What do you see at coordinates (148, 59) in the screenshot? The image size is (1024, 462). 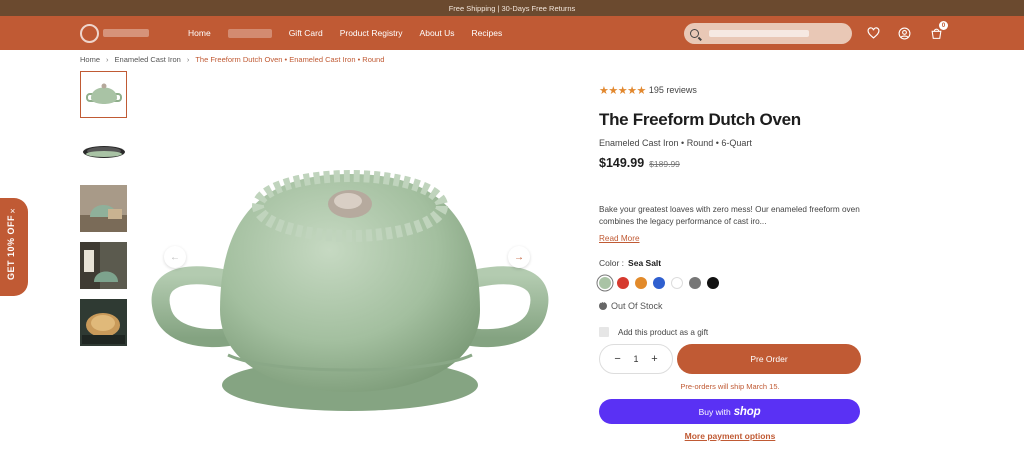 I see `breadcrumb-category: Enameled Cast Iron` at bounding box center [148, 59].